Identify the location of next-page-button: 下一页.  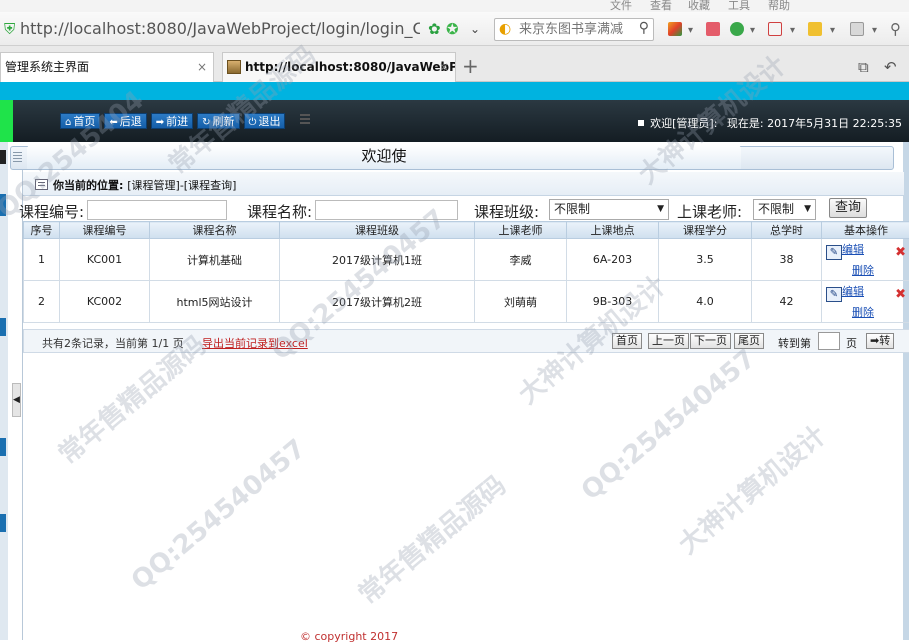
(710, 341).